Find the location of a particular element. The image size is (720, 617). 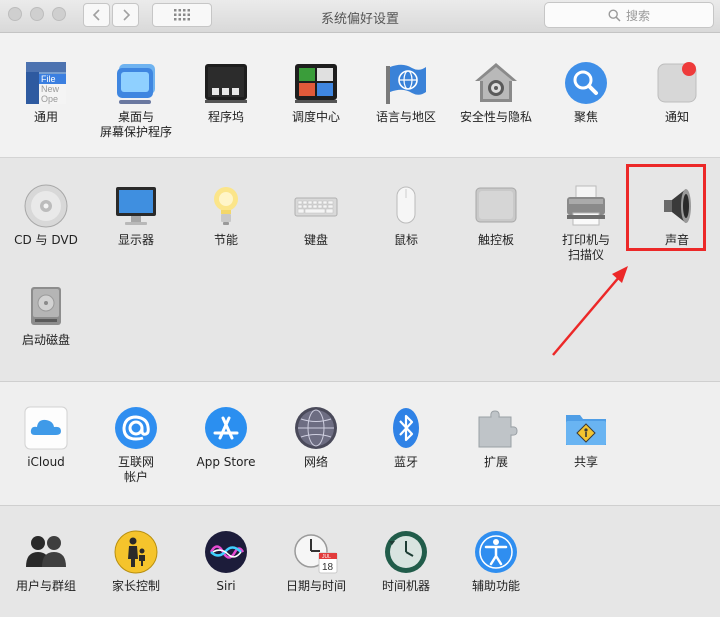

pref-accessibility: 辅助功能 is located at coordinates (496, 561).